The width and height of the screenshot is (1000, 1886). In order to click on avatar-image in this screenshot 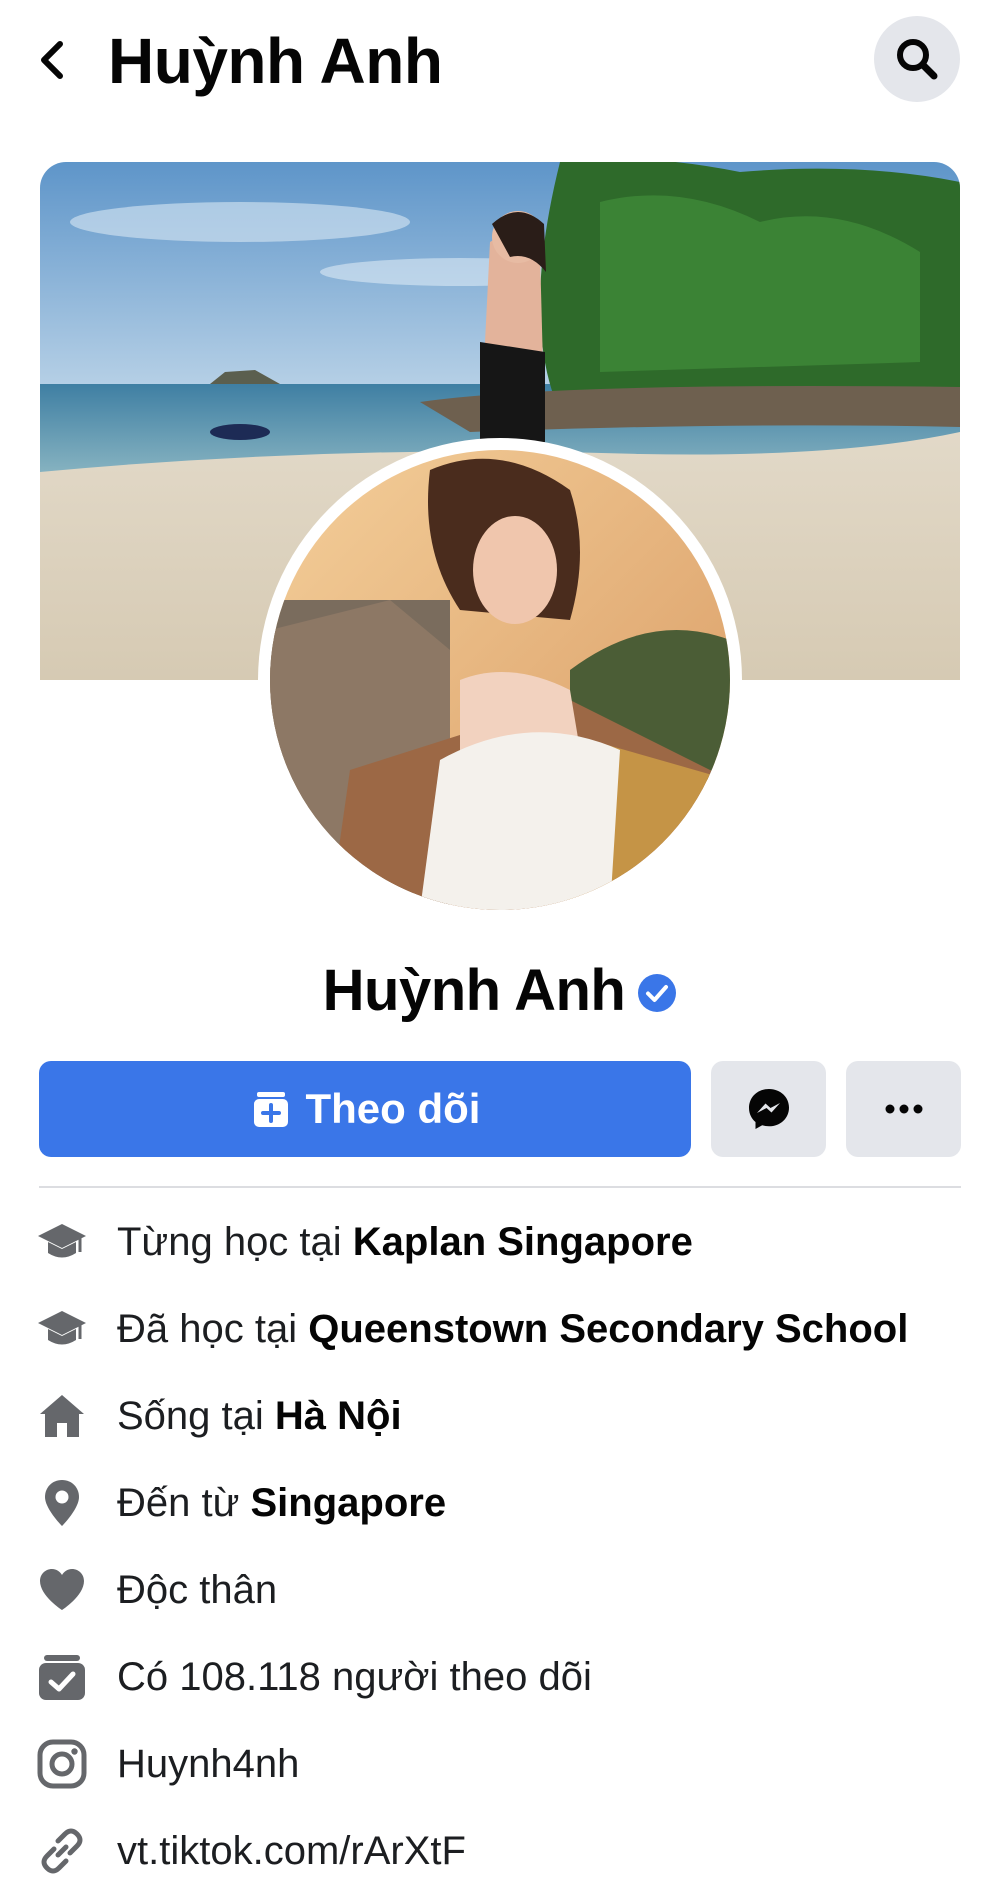, I will do `click(500, 680)`.